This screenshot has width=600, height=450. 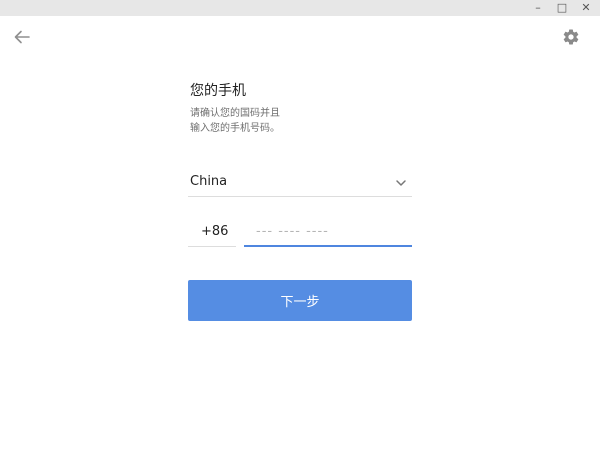 I want to click on chevron-down-icon, so click(x=401, y=183).